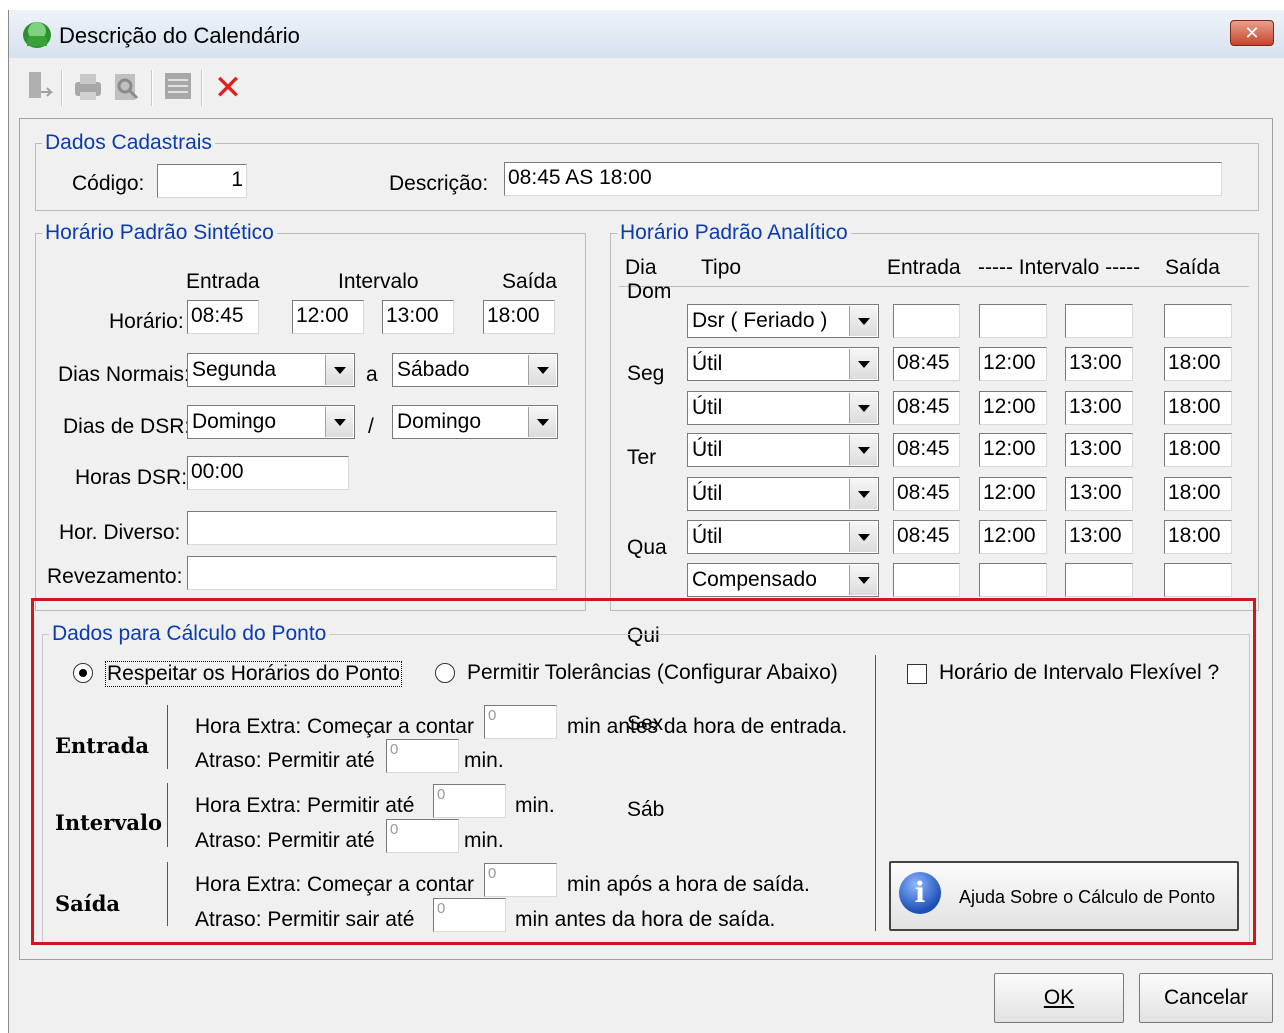 The width and height of the screenshot is (1284, 1033). Describe the element at coordinates (418, 317) in the screenshot. I see `horario-intervalo-fim-input: 13:00` at that location.